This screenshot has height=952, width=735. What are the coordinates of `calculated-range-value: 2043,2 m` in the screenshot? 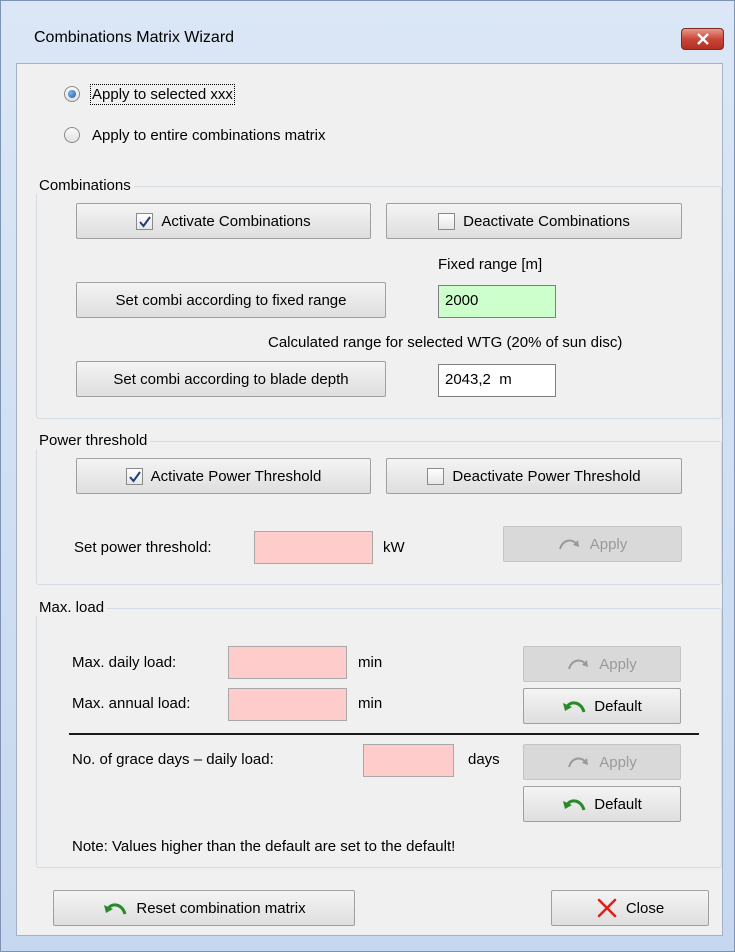 It's located at (497, 380).